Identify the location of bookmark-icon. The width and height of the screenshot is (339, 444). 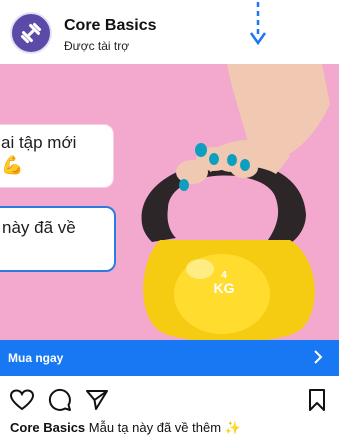
(317, 400).